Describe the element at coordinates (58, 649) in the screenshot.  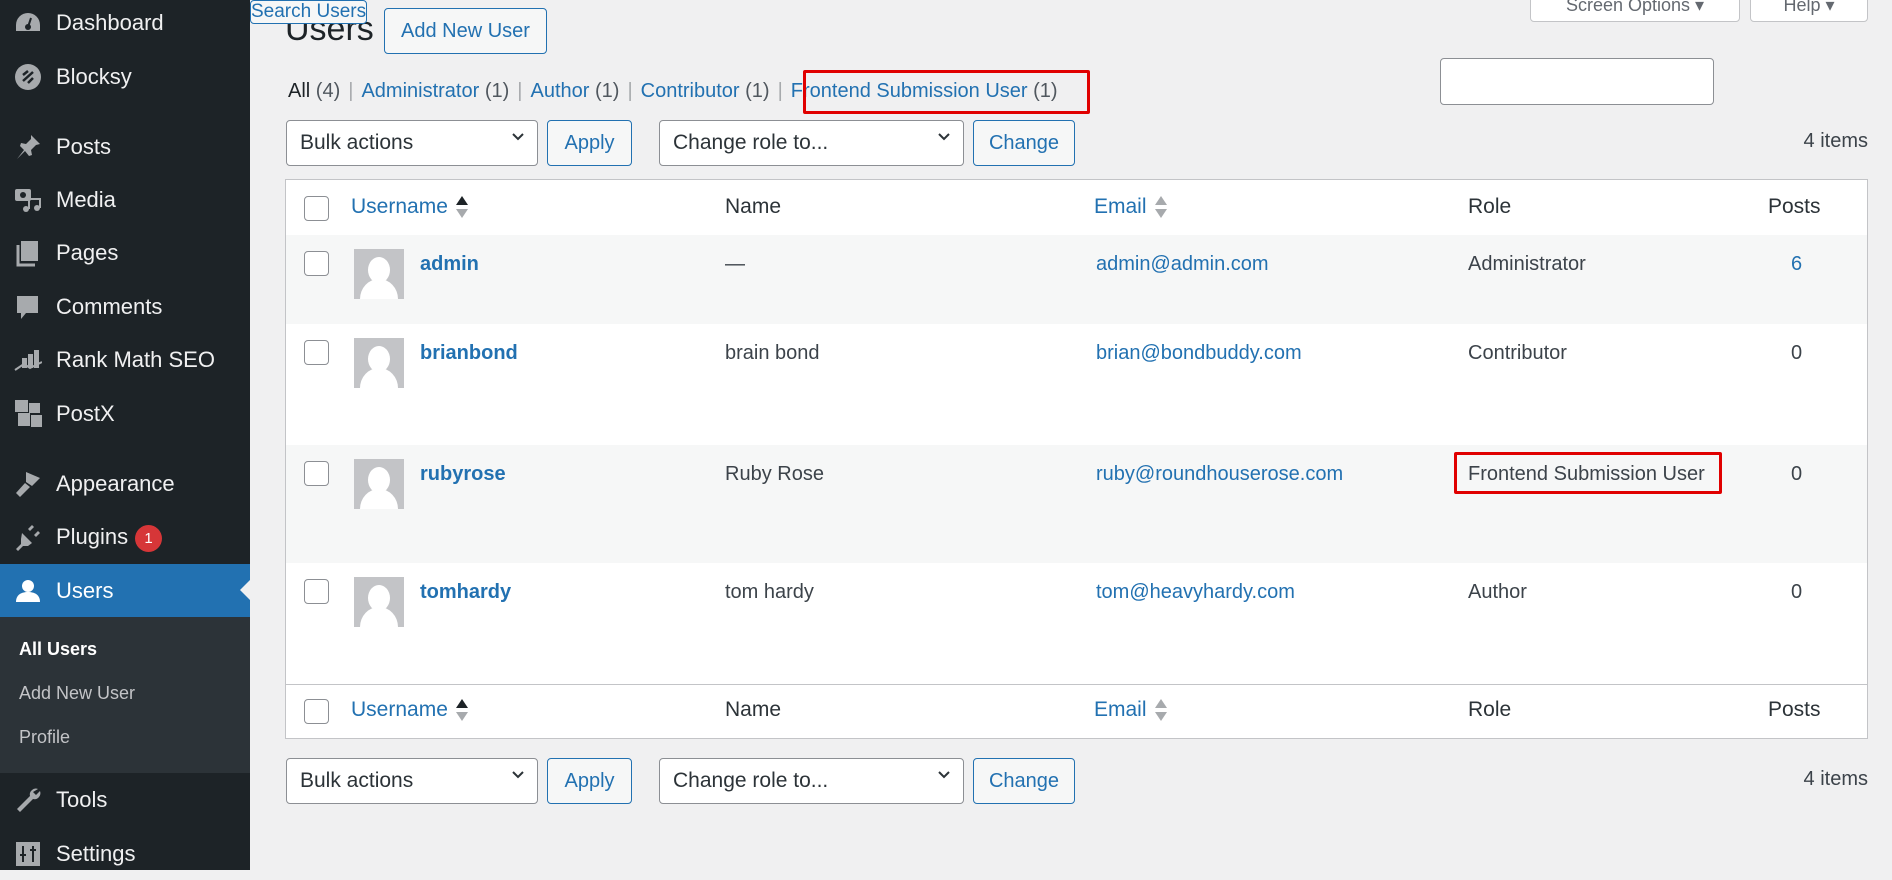
I see `submenu-all-users: All Users` at that location.